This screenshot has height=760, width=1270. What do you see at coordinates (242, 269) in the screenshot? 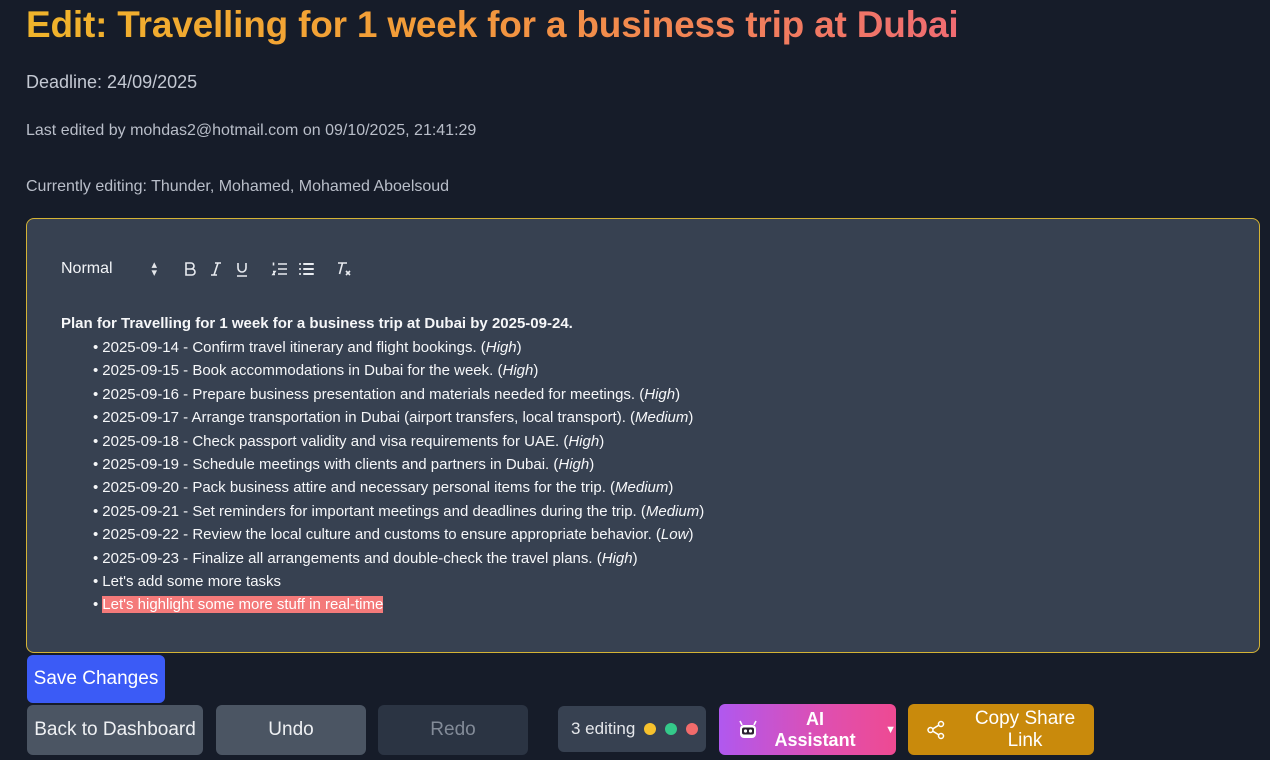
I see `underline-icon` at bounding box center [242, 269].